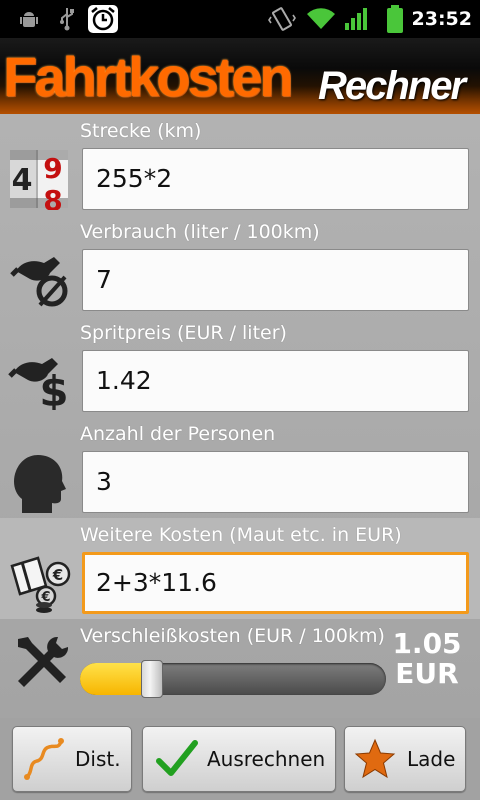 This screenshot has width=480, height=800. Describe the element at coordinates (41, 484) in the screenshot. I see `person-head-icon` at that location.